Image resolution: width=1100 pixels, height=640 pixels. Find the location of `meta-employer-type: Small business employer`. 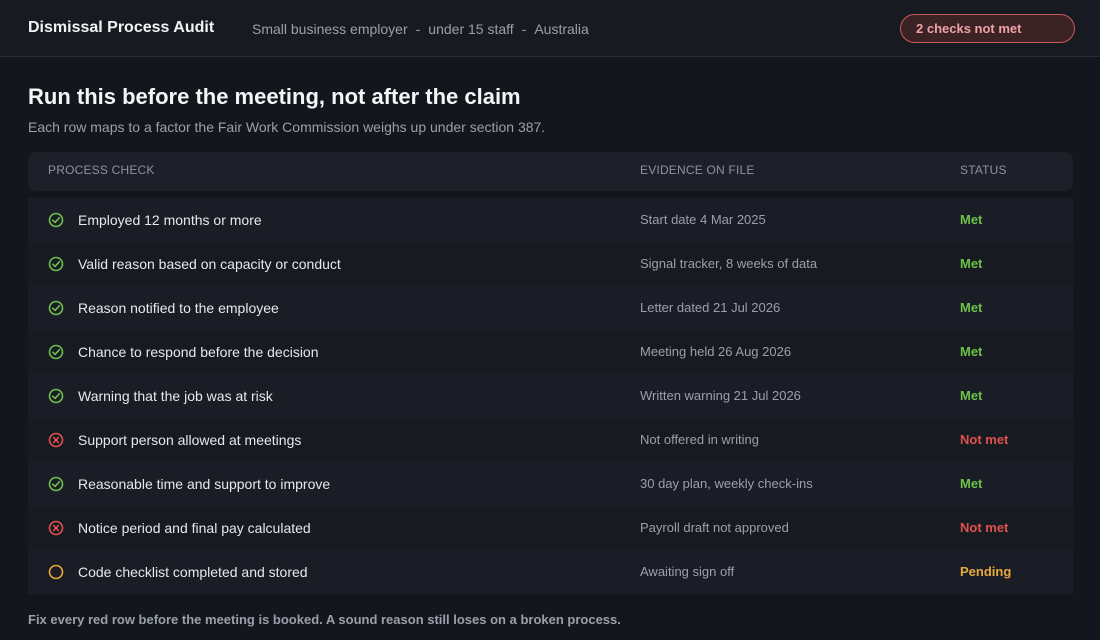

meta-employer-type: Small business employer is located at coordinates (330, 29).